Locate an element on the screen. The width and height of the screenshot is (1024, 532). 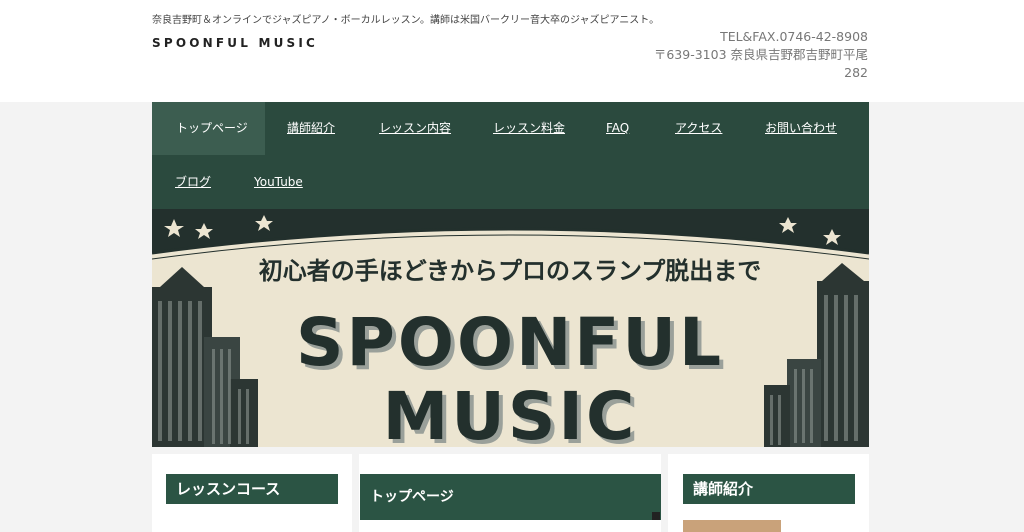
site-logo: SPOONFUL MUSIC is located at coordinates (235, 43).